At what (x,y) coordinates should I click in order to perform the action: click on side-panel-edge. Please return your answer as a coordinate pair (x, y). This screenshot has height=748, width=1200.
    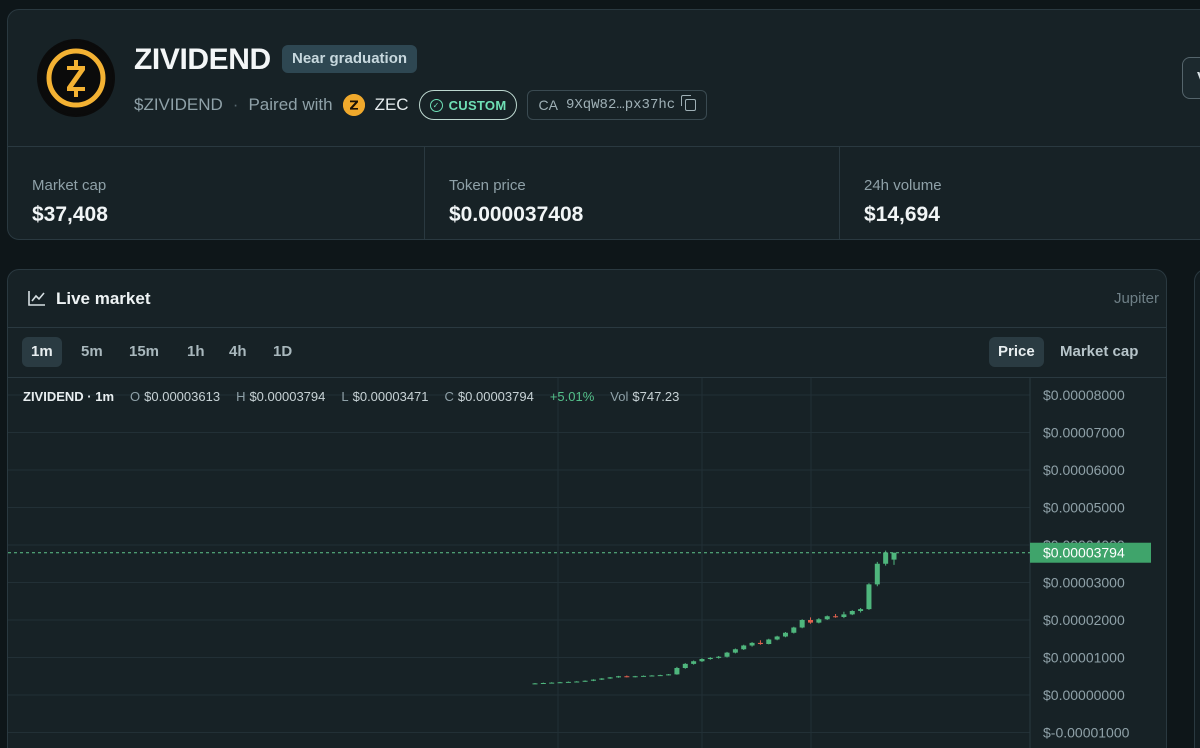
    Looking at the image, I should click on (1197, 508).